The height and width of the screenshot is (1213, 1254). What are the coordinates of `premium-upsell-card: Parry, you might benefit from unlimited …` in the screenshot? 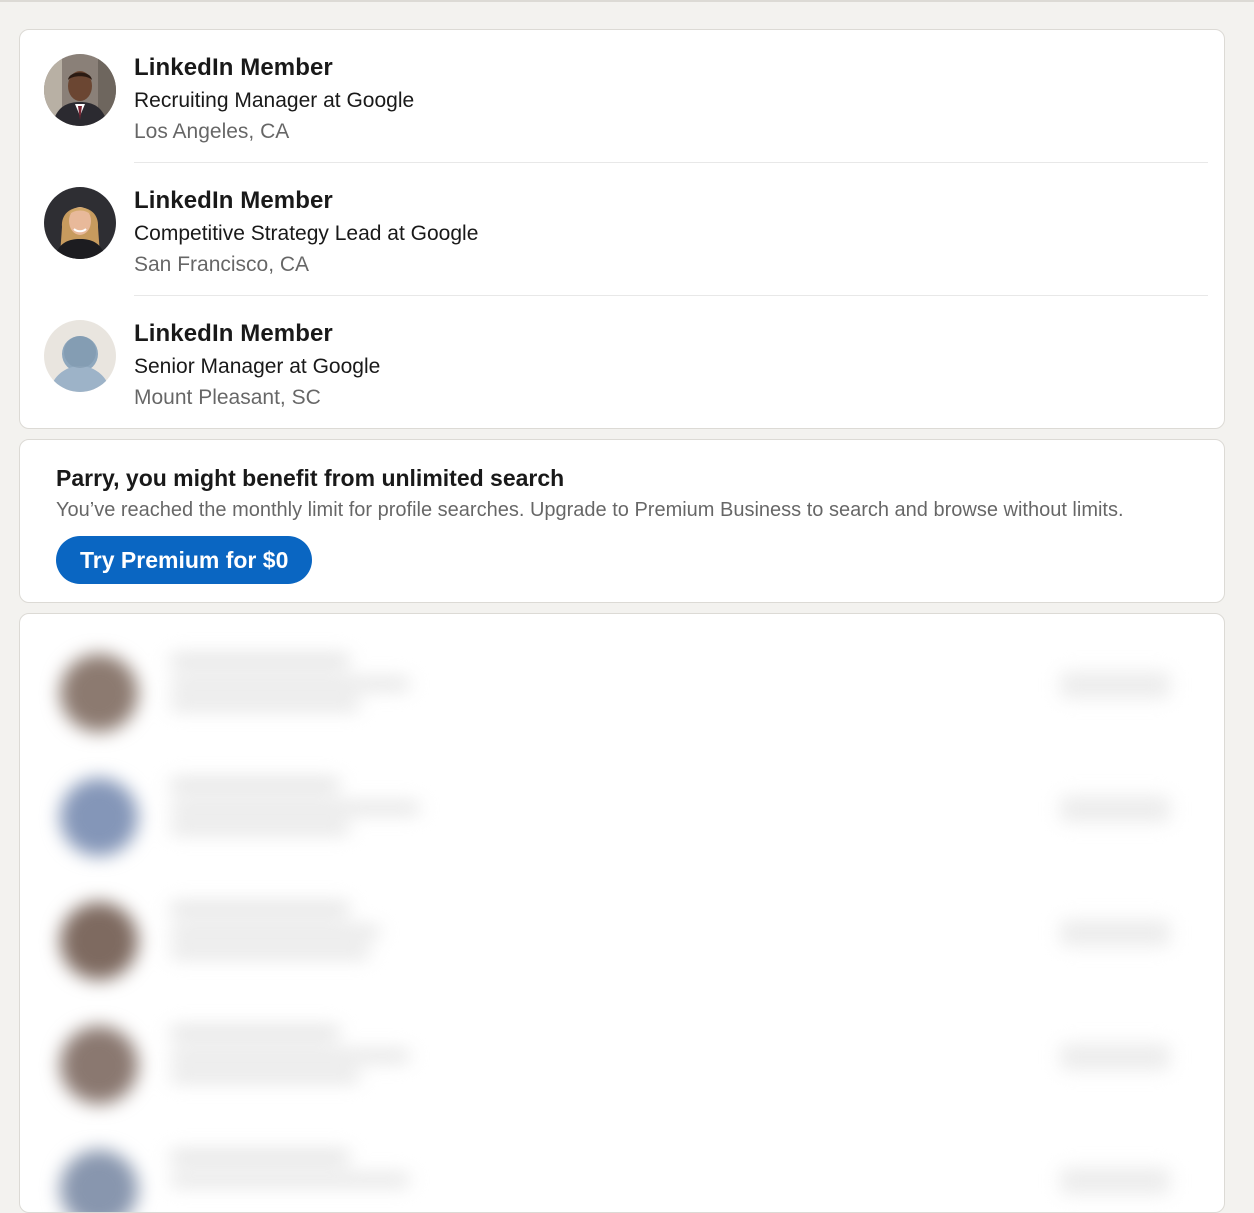 It's located at (622, 521).